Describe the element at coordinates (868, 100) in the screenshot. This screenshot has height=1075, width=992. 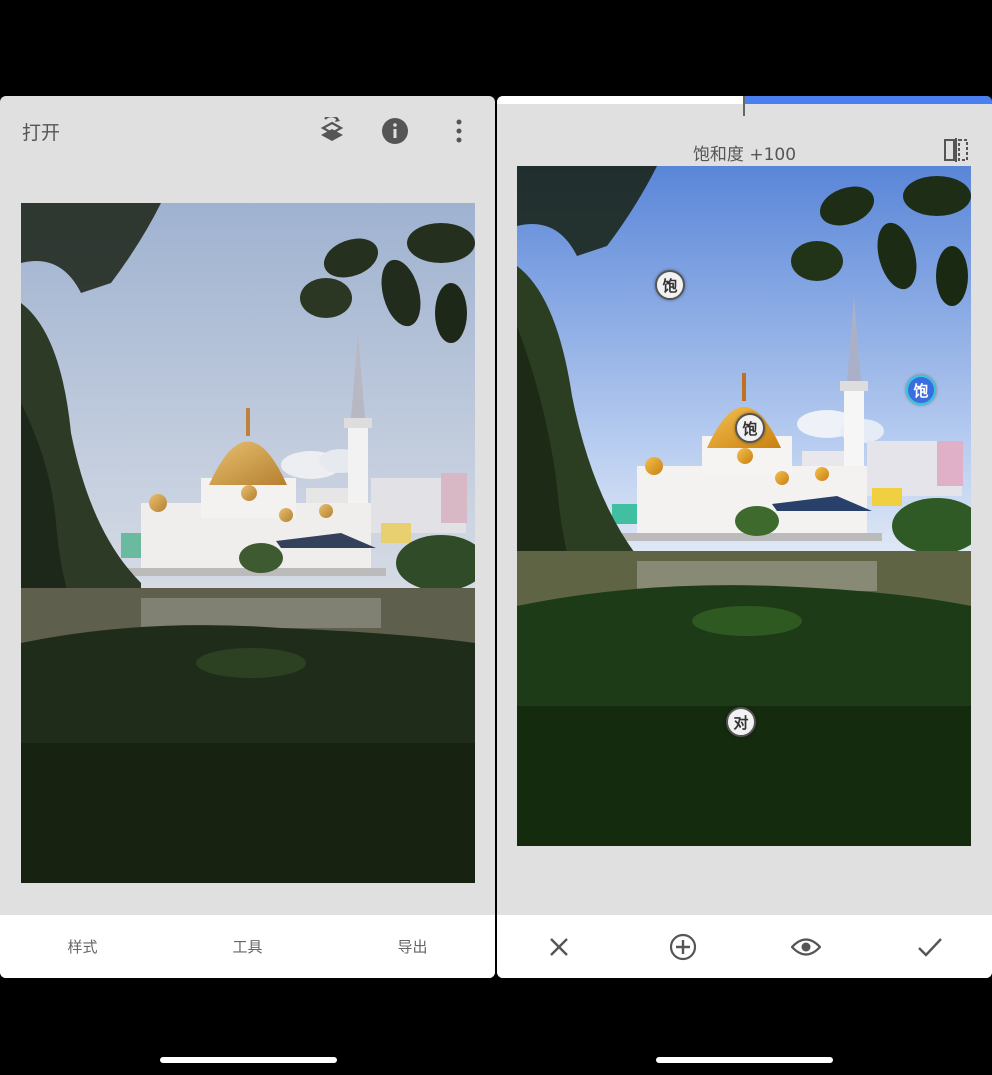
I see `slider-fill` at that location.